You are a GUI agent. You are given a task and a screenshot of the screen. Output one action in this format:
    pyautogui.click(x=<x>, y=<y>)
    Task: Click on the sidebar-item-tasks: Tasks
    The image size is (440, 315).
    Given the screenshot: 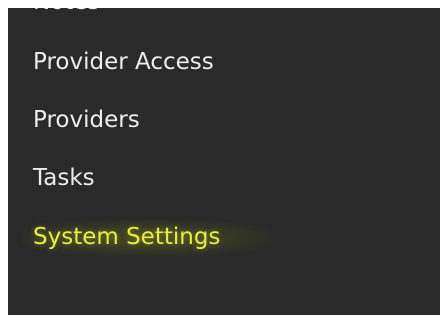 What is the action you would take?
    pyautogui.click(x=64, y=178)
    